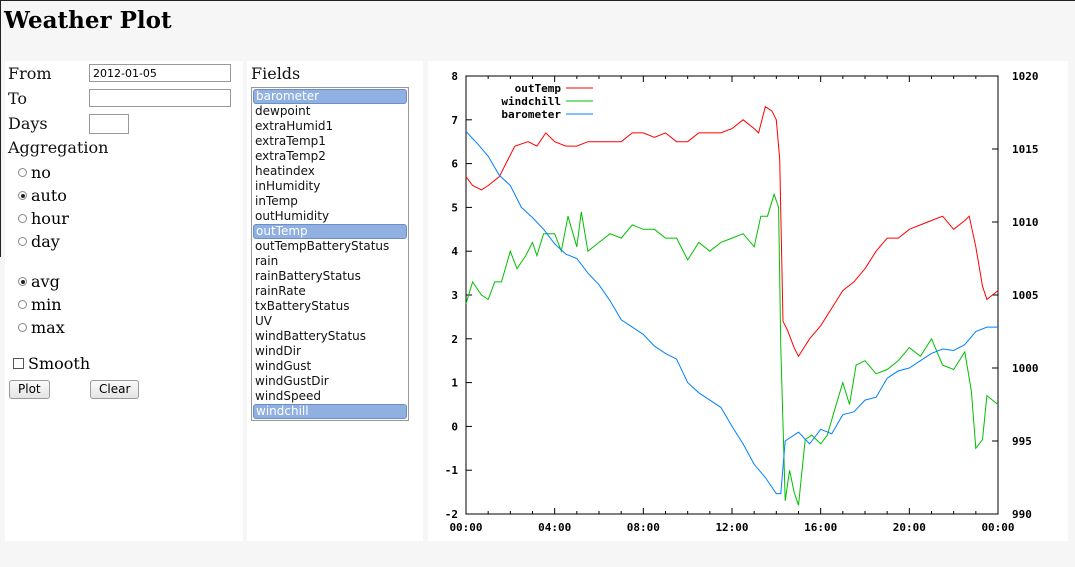  Describe the element at coordinates (330, 351) in the screenshot. I see `field-option: windDir` at that location.